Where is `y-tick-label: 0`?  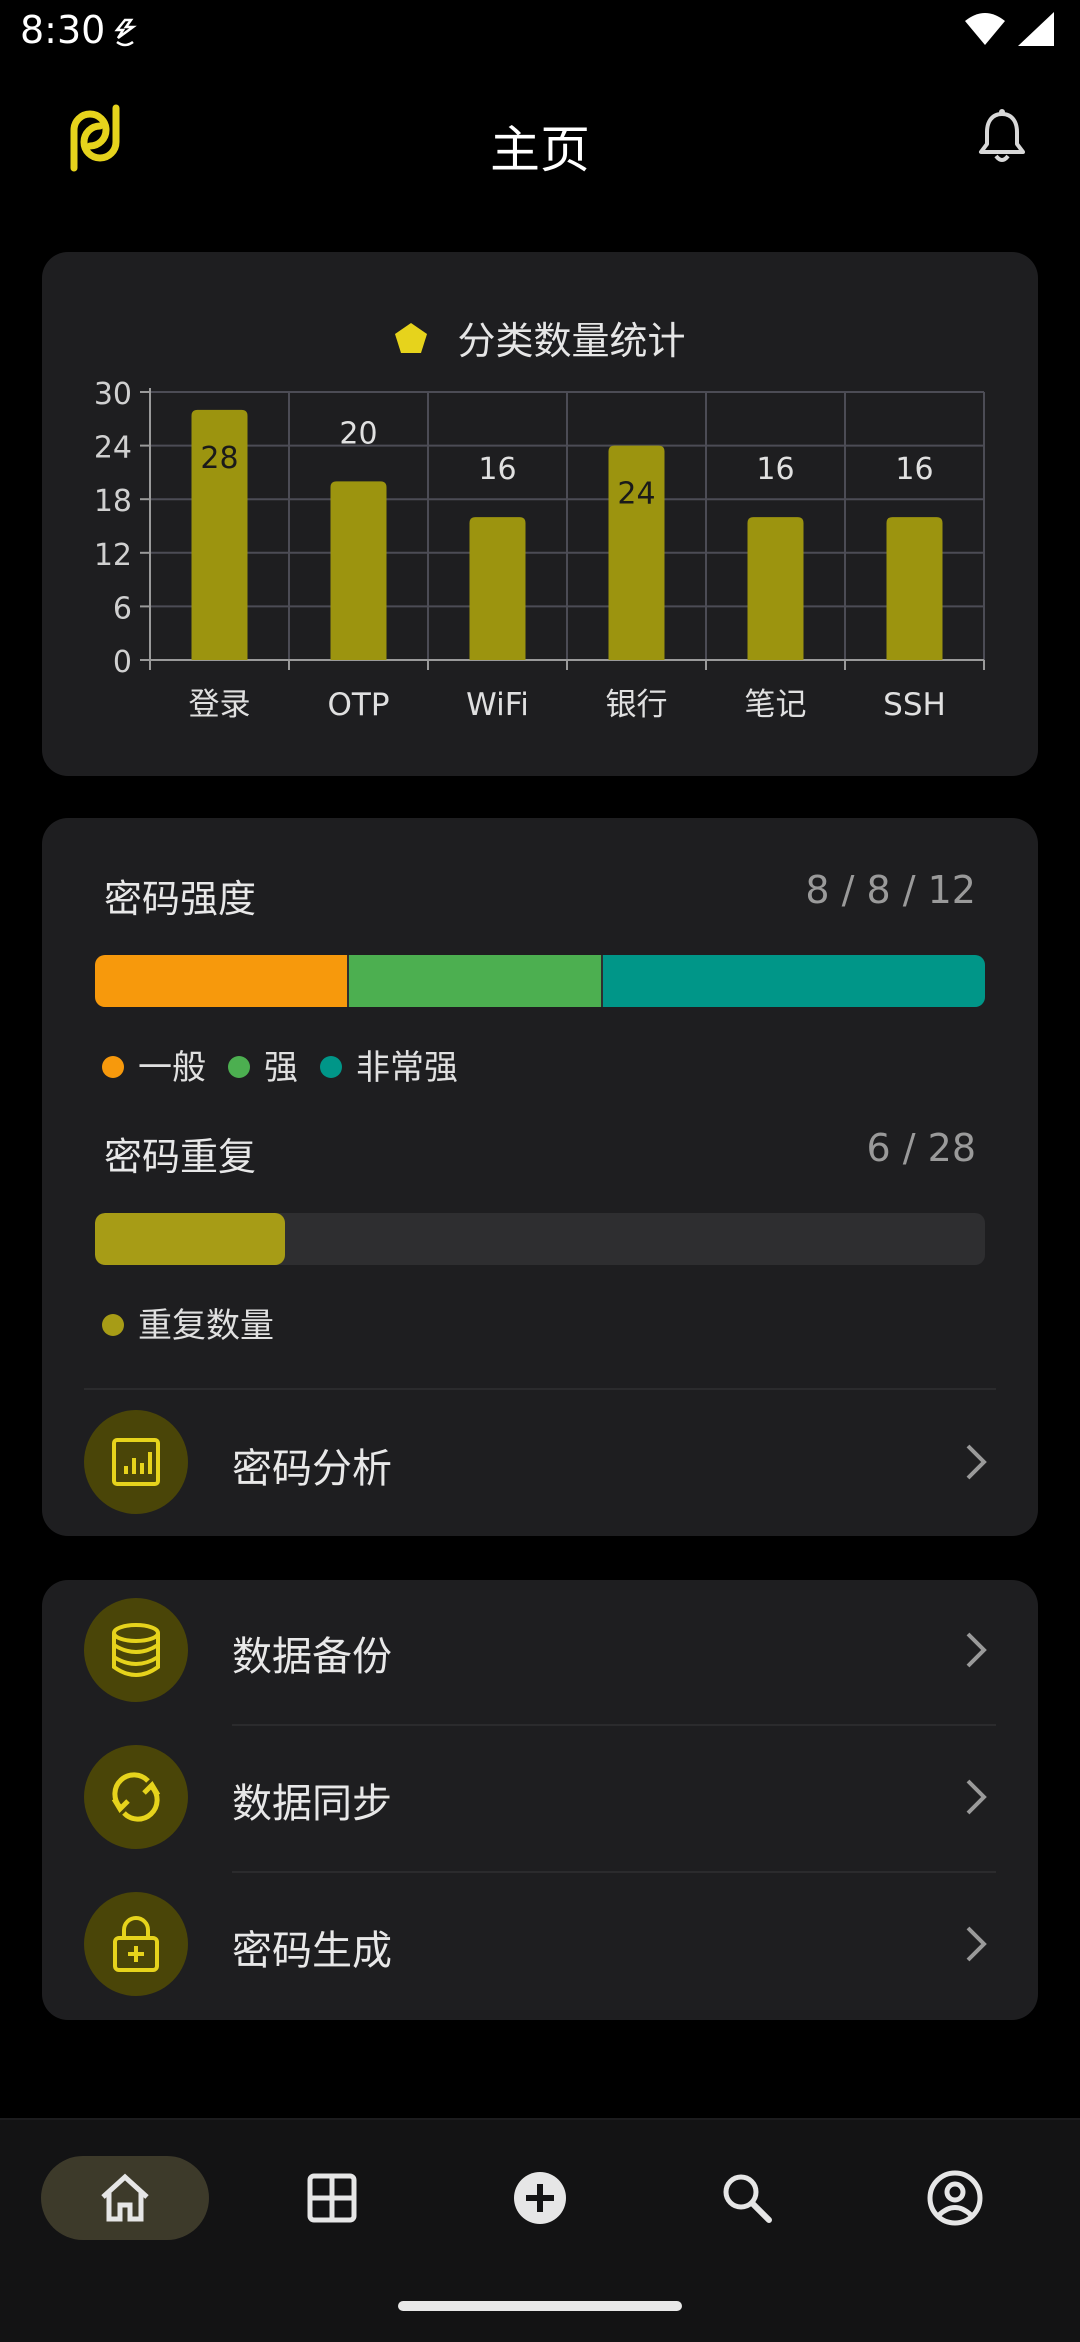
y-tick-label: 0 is located at coordinates (122, 662).